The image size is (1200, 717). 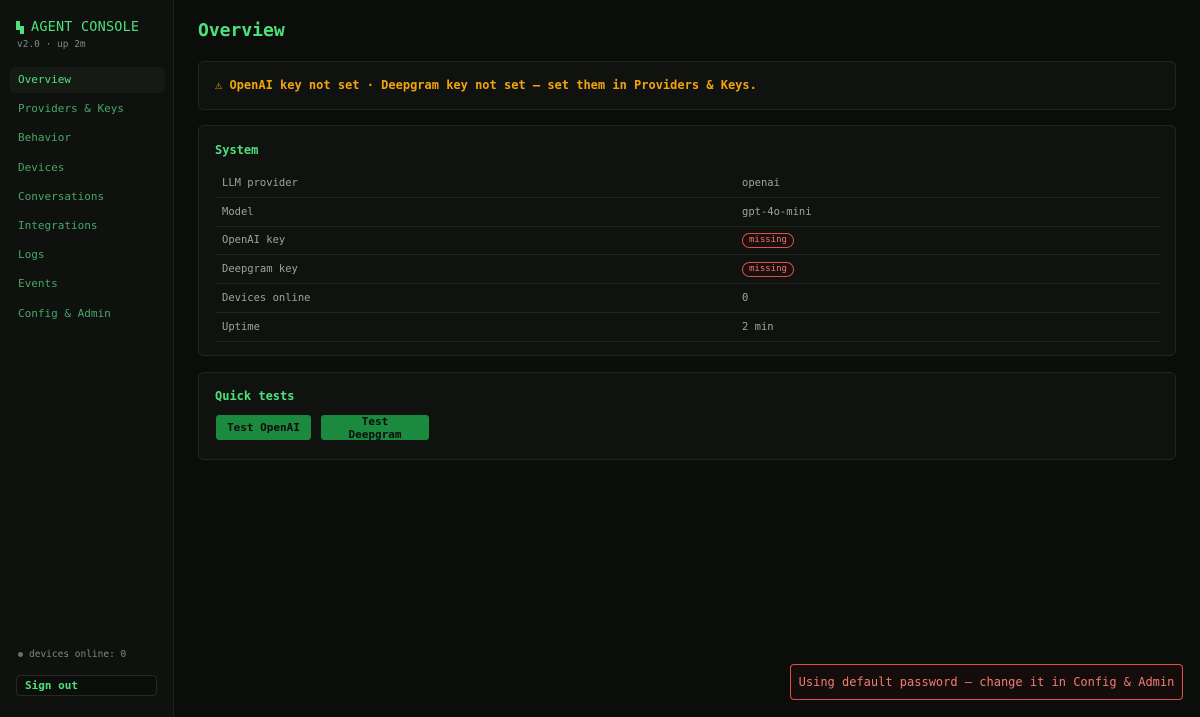 What do you see at coordinates (87, 255) in the screenshot?
I see `sidebar-item-logs: Logs` at bounding box center [87, 255].